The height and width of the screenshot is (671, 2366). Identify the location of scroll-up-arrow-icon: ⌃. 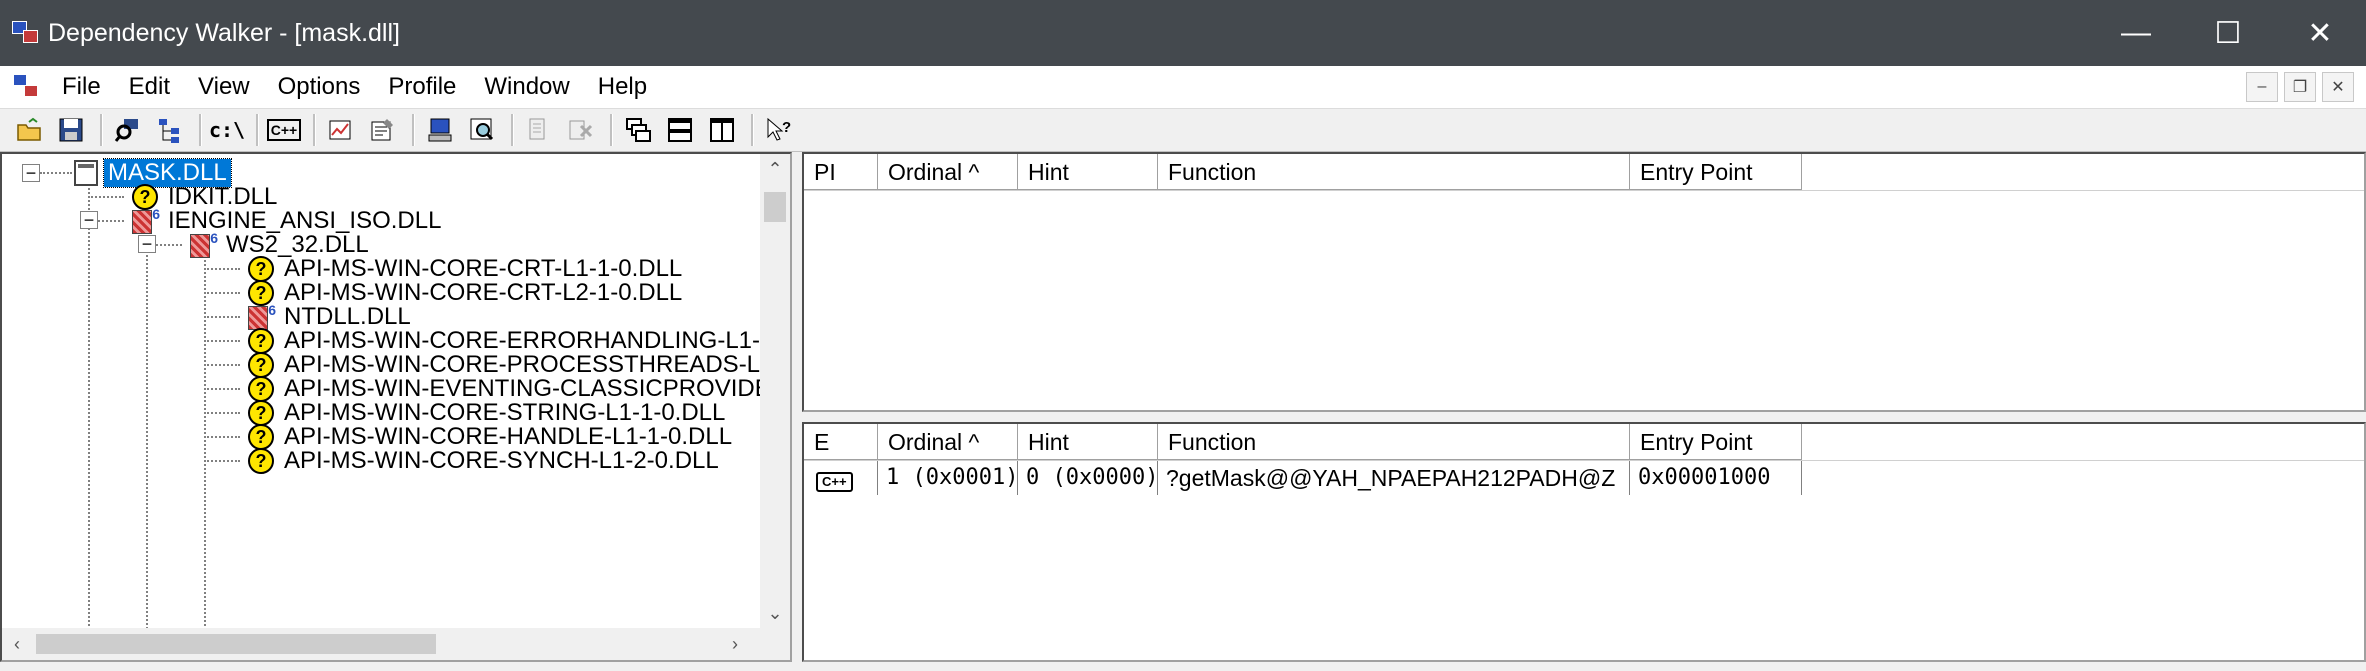
(775, 169).